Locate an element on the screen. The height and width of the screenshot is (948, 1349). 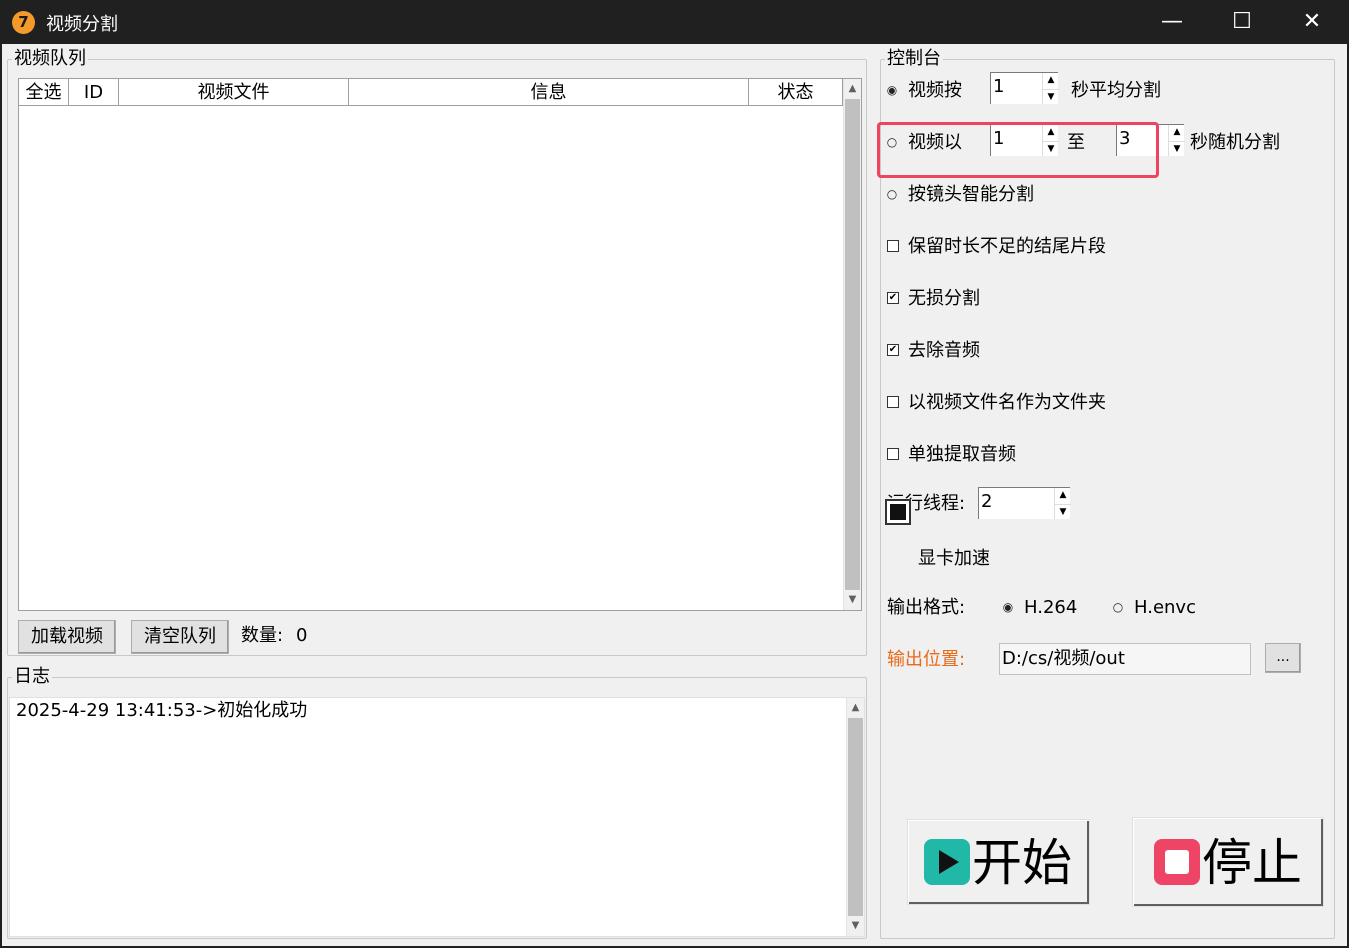
output-path-field: D:/cs/视频/out is located at coordinates (1125, 659).